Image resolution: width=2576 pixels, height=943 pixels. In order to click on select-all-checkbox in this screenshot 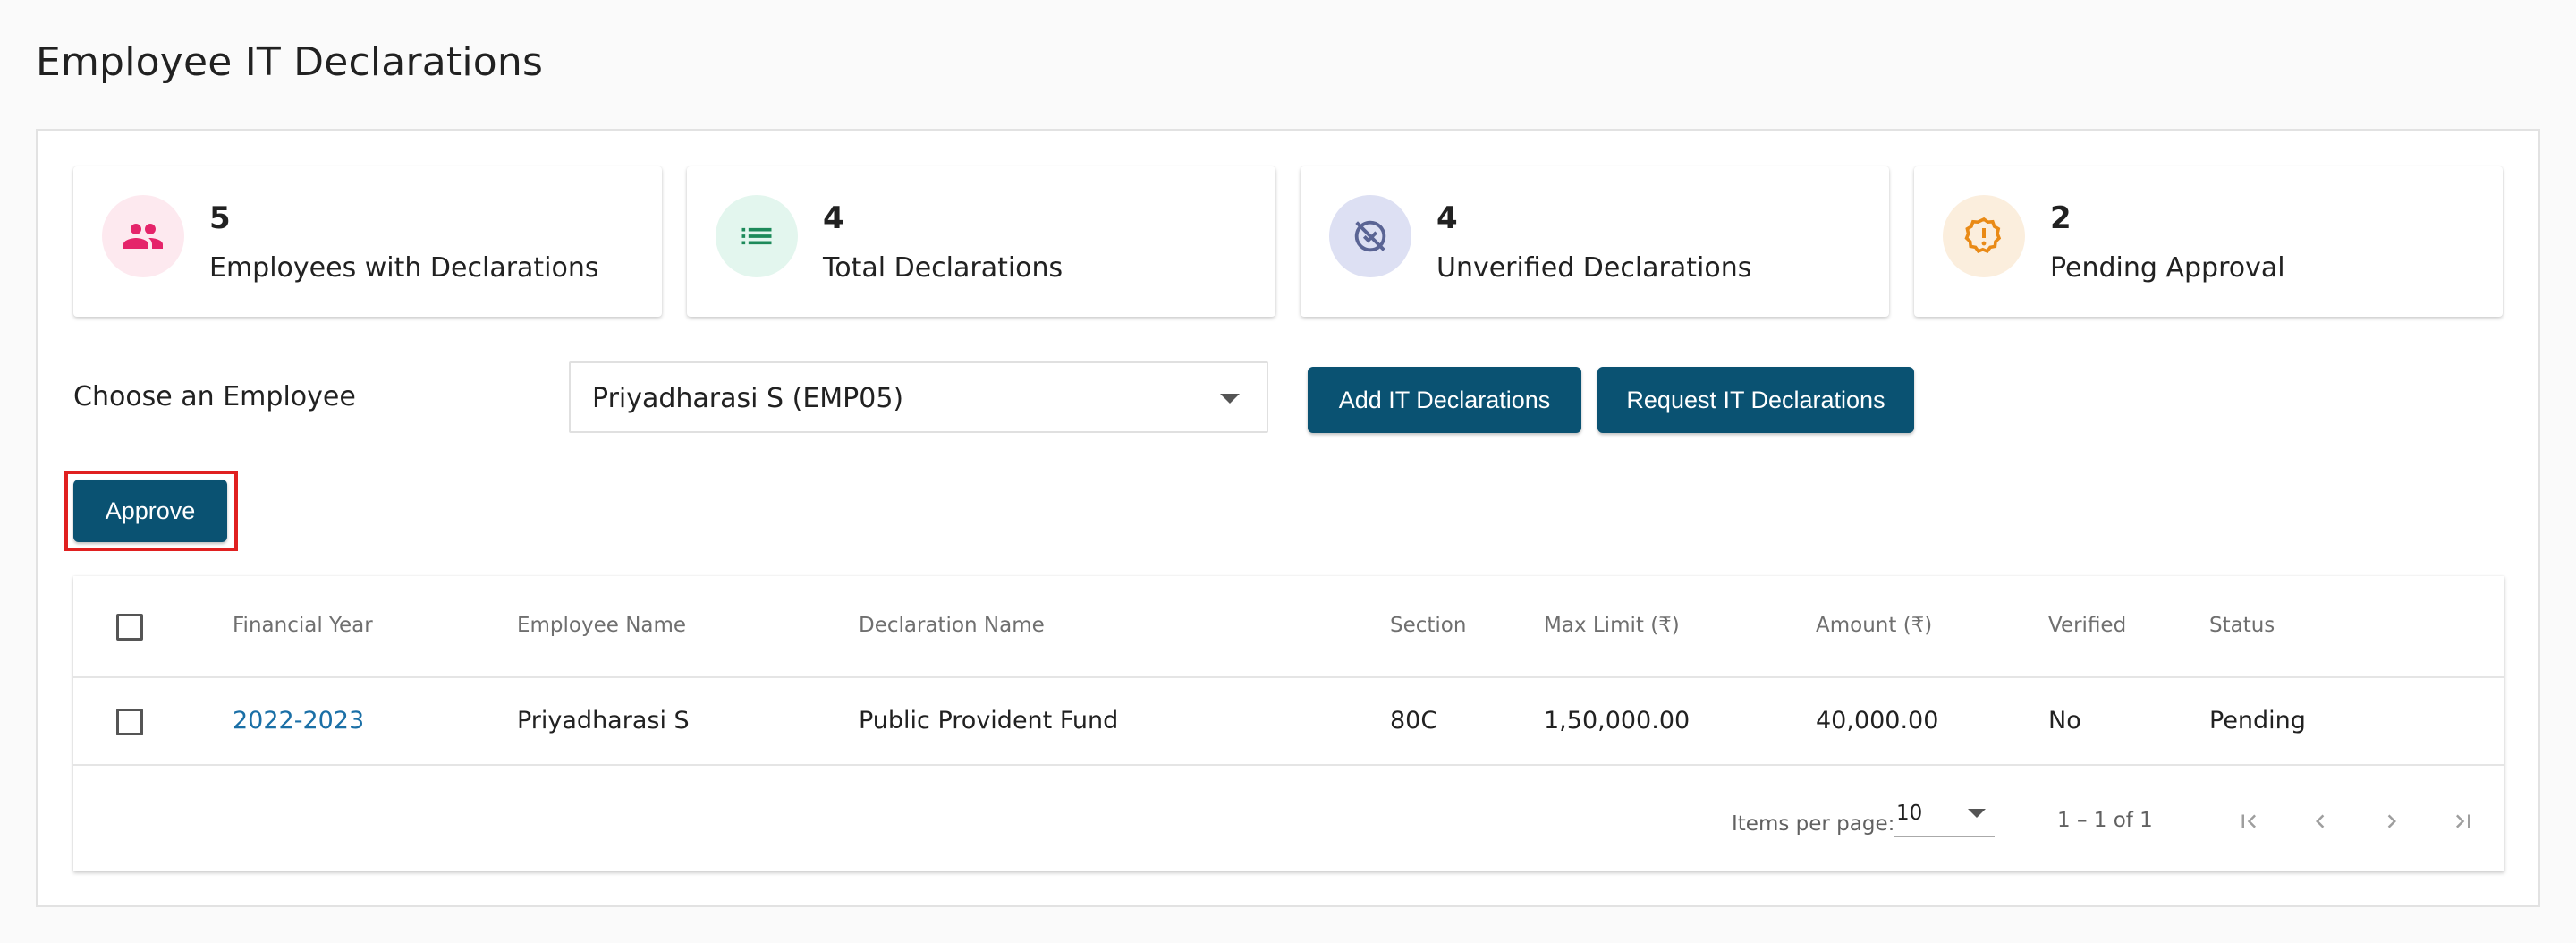, I will do `click(129, 628)`.